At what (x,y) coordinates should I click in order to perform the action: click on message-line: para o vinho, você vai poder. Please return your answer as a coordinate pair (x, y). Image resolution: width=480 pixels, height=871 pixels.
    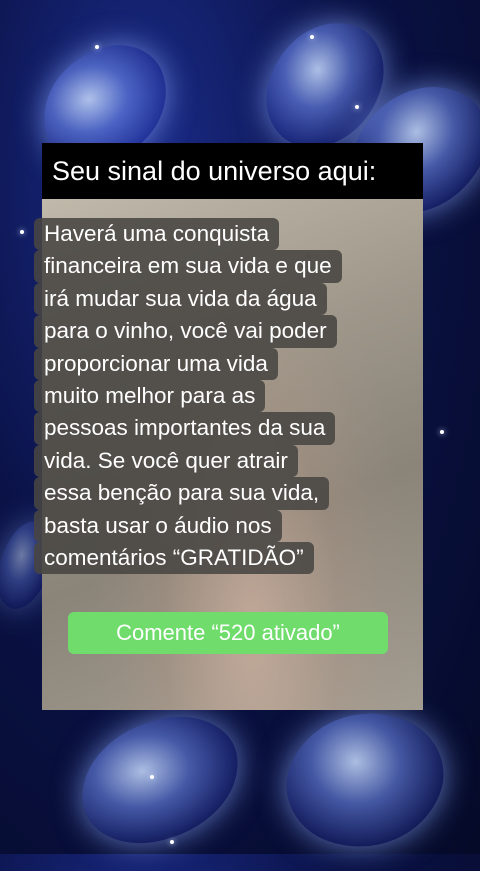
    Looking at the image, I should click on (185, 331).